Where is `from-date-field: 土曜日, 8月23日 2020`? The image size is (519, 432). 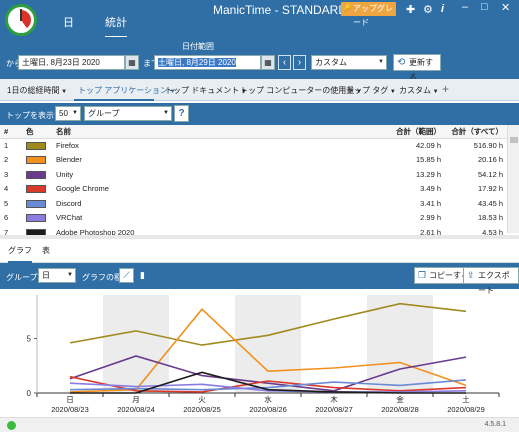
from-date-field: 土曜日, 8月23日 2020 is located at coordinates (71, 62).